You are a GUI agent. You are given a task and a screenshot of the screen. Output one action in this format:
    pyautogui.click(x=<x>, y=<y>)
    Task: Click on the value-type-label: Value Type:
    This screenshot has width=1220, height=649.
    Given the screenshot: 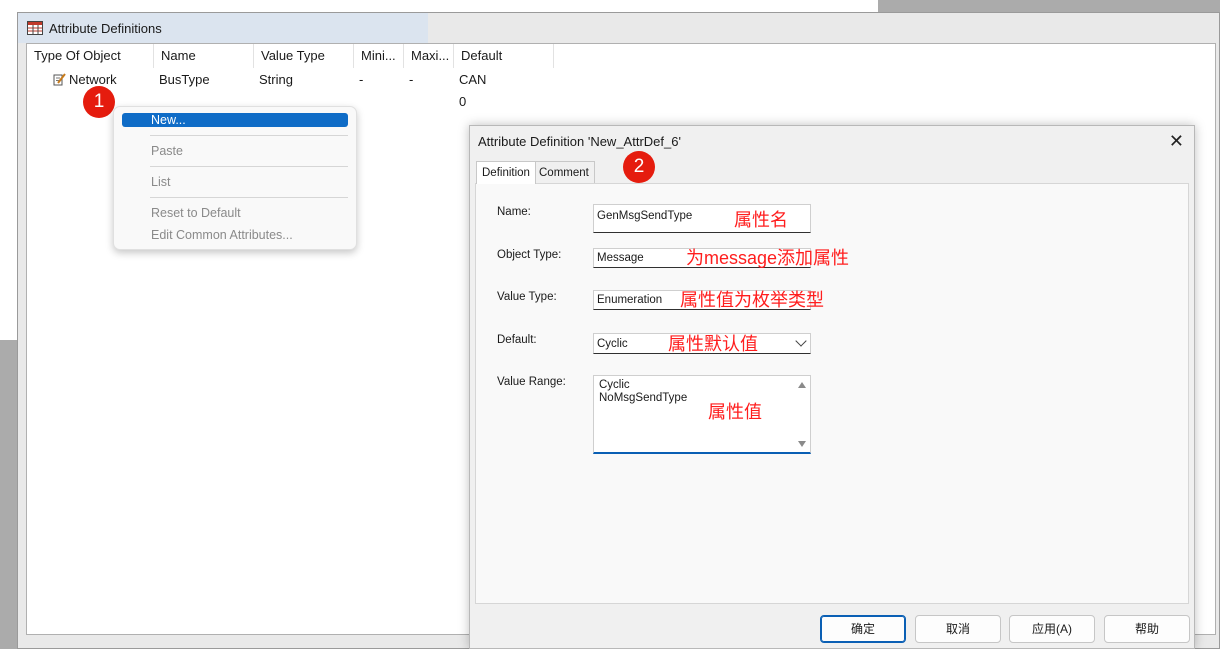 What is the action you would take?
    pyautogui.click(x=527, y=297)
    